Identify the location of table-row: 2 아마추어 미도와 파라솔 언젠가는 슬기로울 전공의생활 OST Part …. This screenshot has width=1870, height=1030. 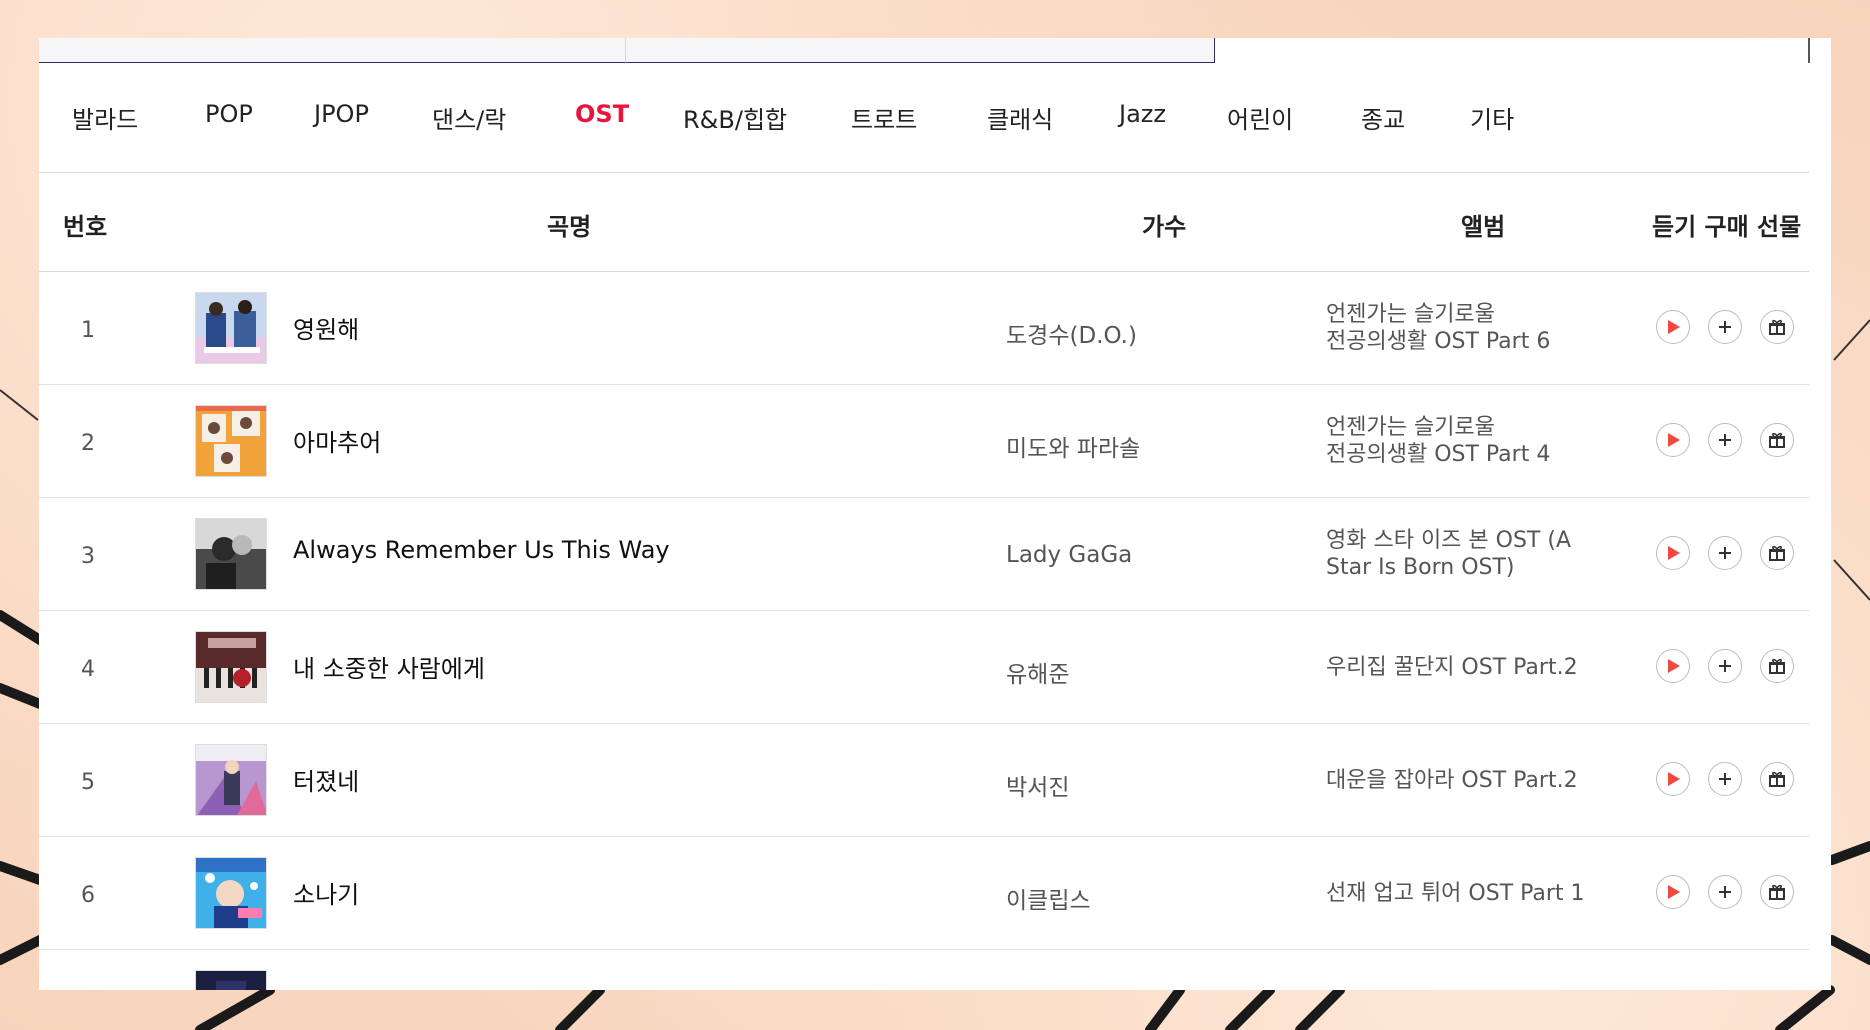
(924, 441).